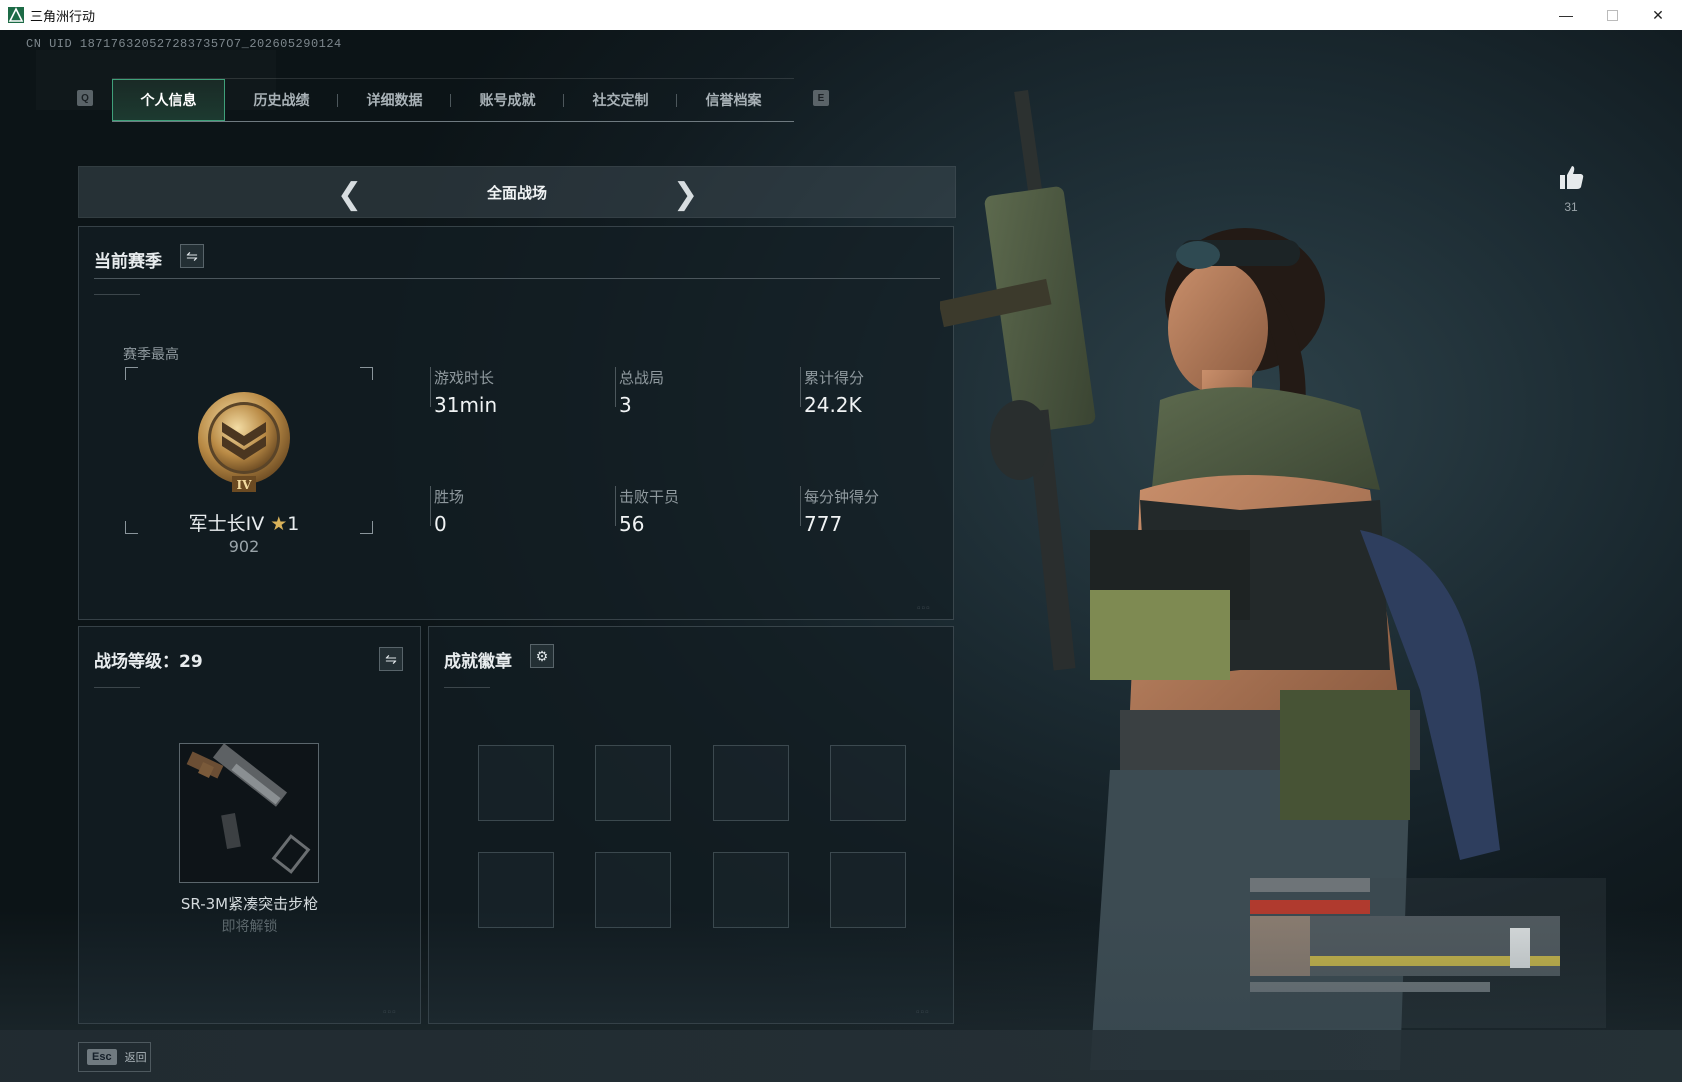 This screenshot has height=1082, width=1682. Describe the element at coordinates (507, 100) in the screenshot. I see `tab-account-achievements: 账号成就` at that location.